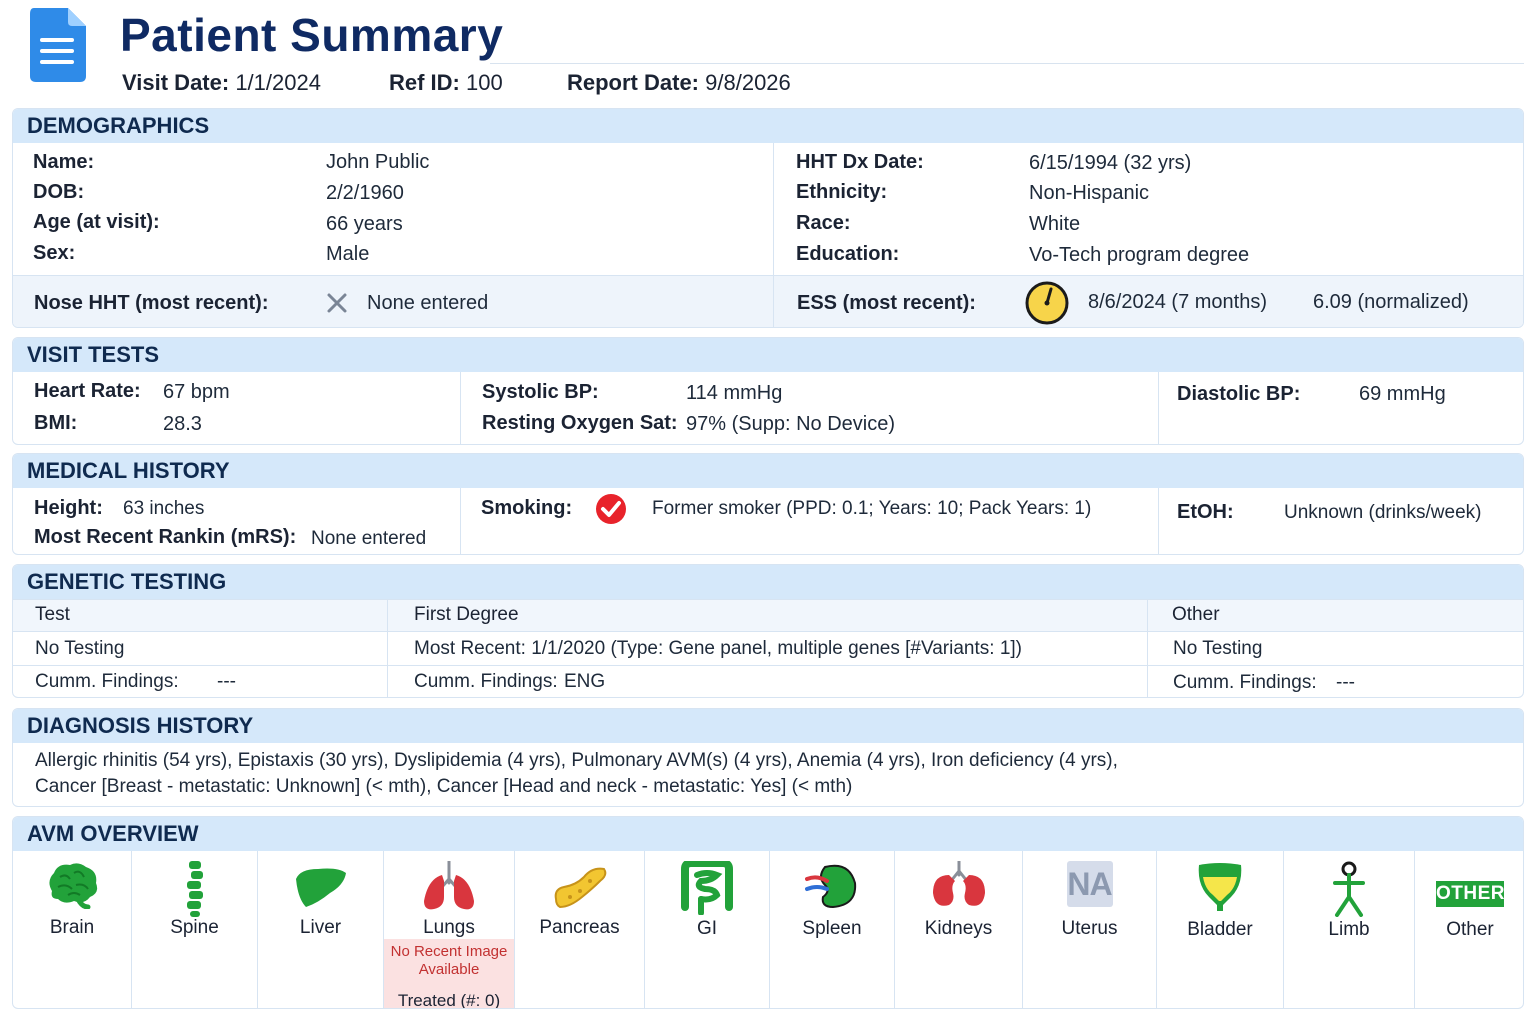 The width and height of the screenshot is (1536, 1024). I want to click on na-icon: NA, so click(1089, 884).